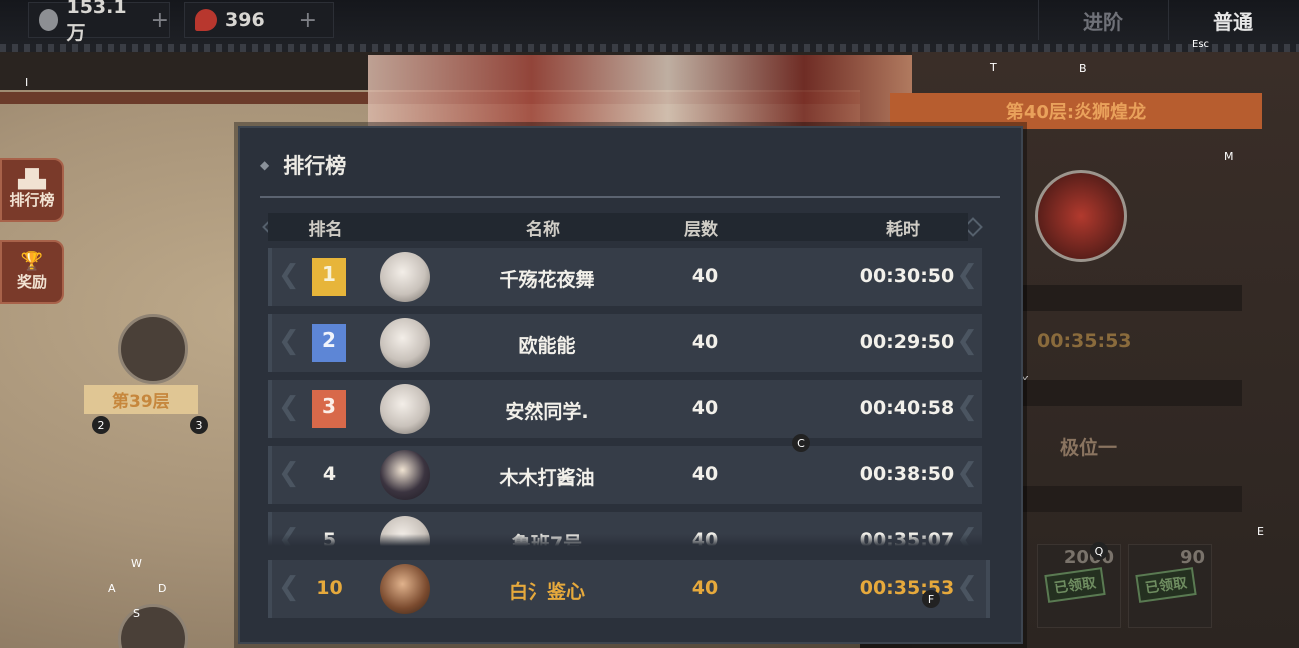 The image size is (1299, 648). Describe the element at coordinates (625, 475) in the screenshot. I see `table-row: ❮ 4 木木打酱油 40 00:38:50 ❮` at that location.